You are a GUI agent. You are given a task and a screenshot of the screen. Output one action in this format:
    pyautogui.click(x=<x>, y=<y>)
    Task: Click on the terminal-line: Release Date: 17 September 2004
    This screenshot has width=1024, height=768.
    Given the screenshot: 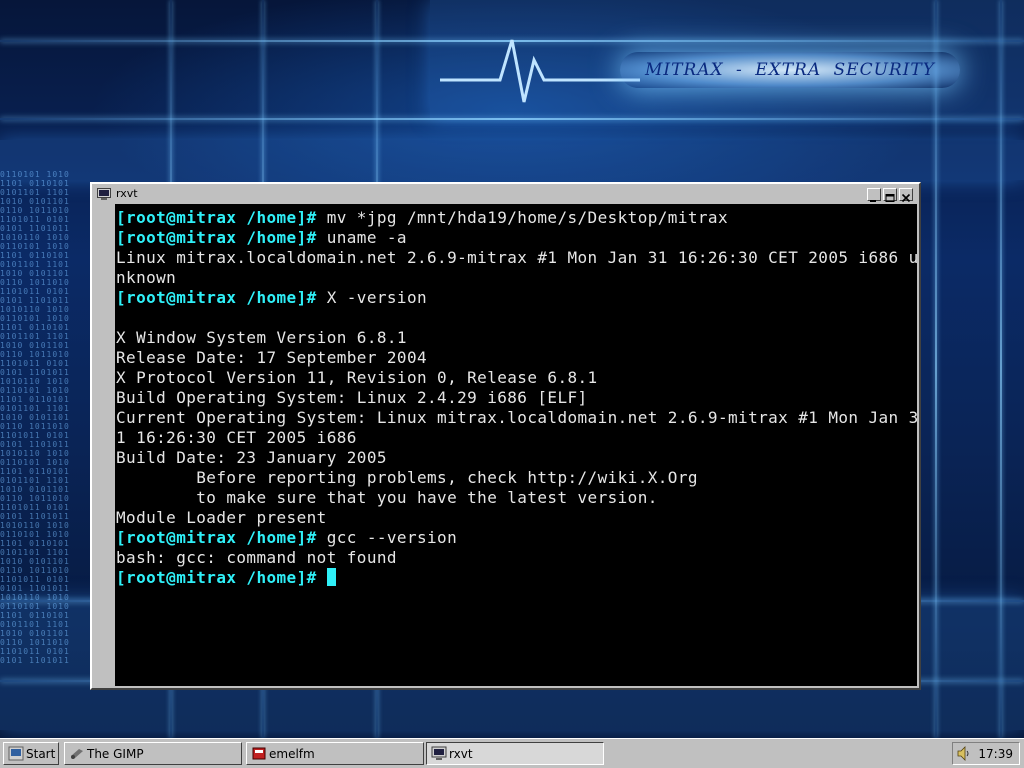 What is the action you would take?
    pyautogui.click(x=516, y=358)
    